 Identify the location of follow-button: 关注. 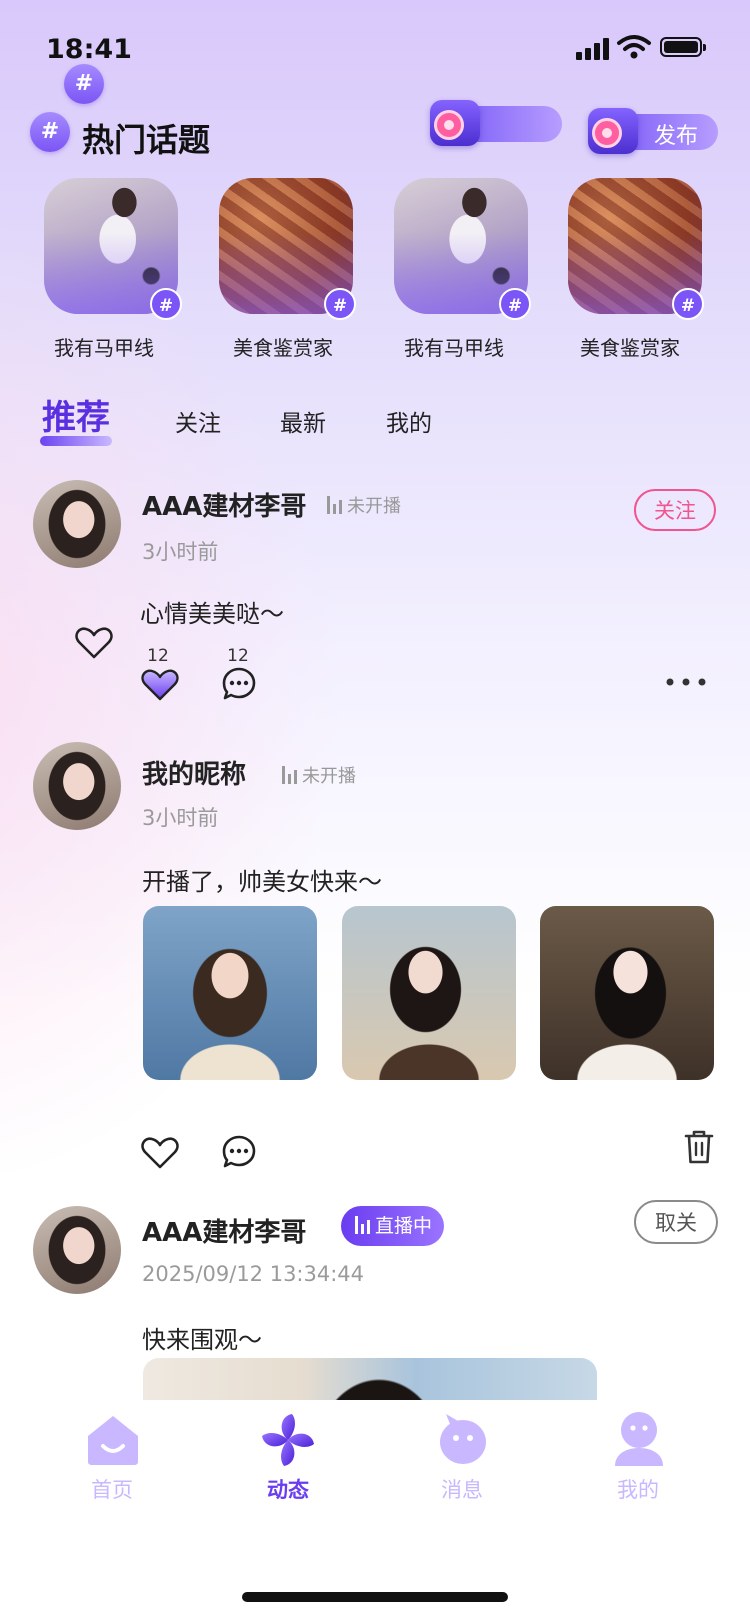
(675, 510).